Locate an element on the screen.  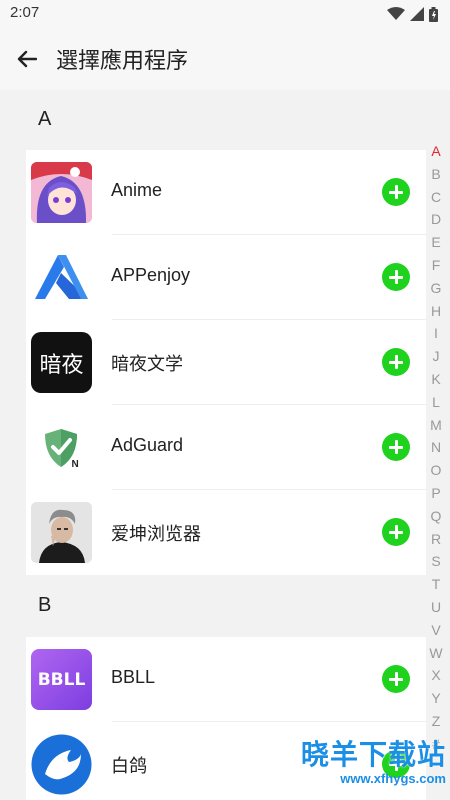
bbll-logo-icon: BBLL is located at coordinates (61, 679).